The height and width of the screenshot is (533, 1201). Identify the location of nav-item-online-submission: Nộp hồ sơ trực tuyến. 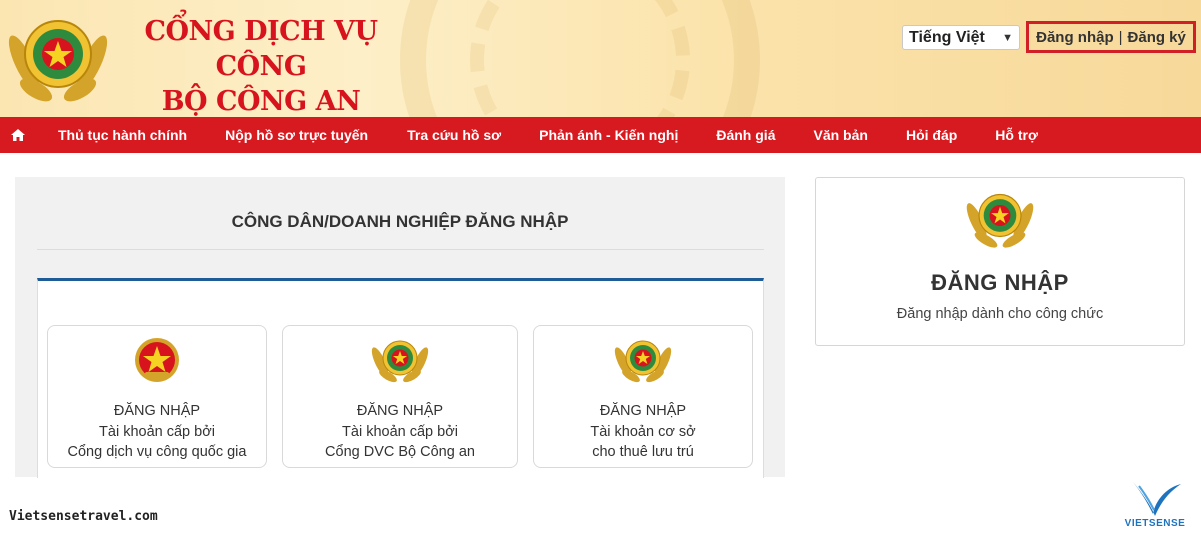
(296, 135).